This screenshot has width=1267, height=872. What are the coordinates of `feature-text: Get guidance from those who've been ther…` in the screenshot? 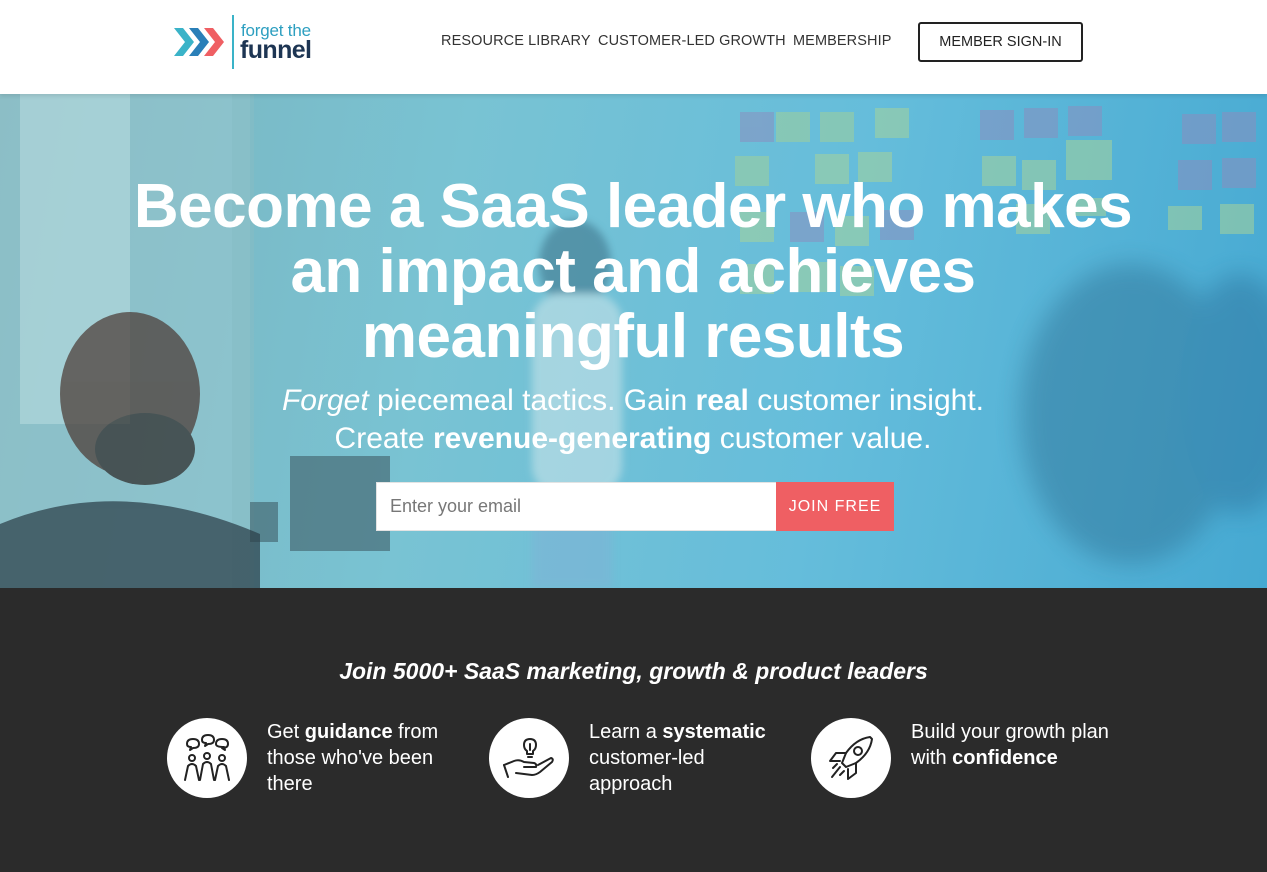 It's located at (367, 758).